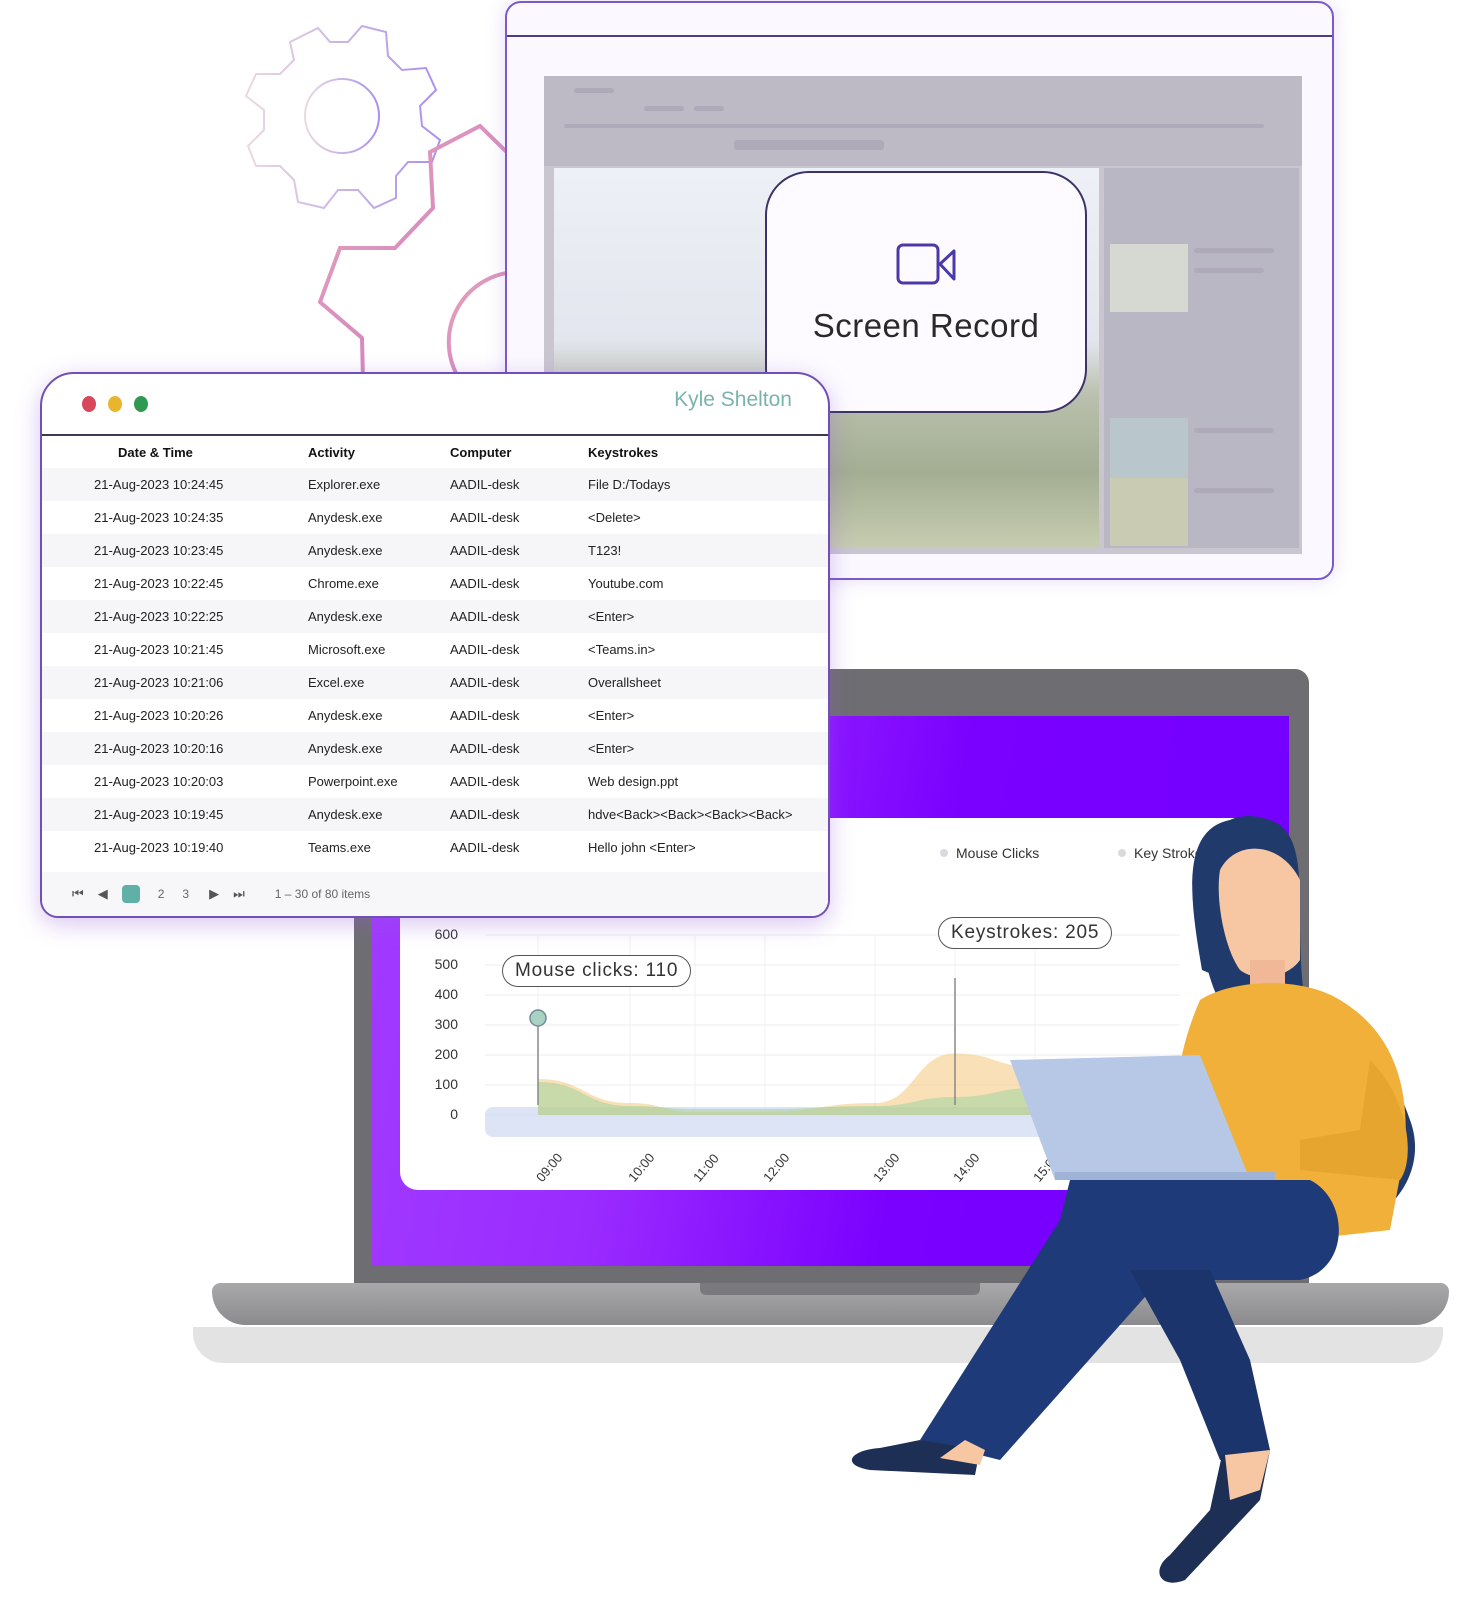 The height and width of the screenshot is (1599, 1479). I want to click on y-tick-label: 600, so click(446, 934).